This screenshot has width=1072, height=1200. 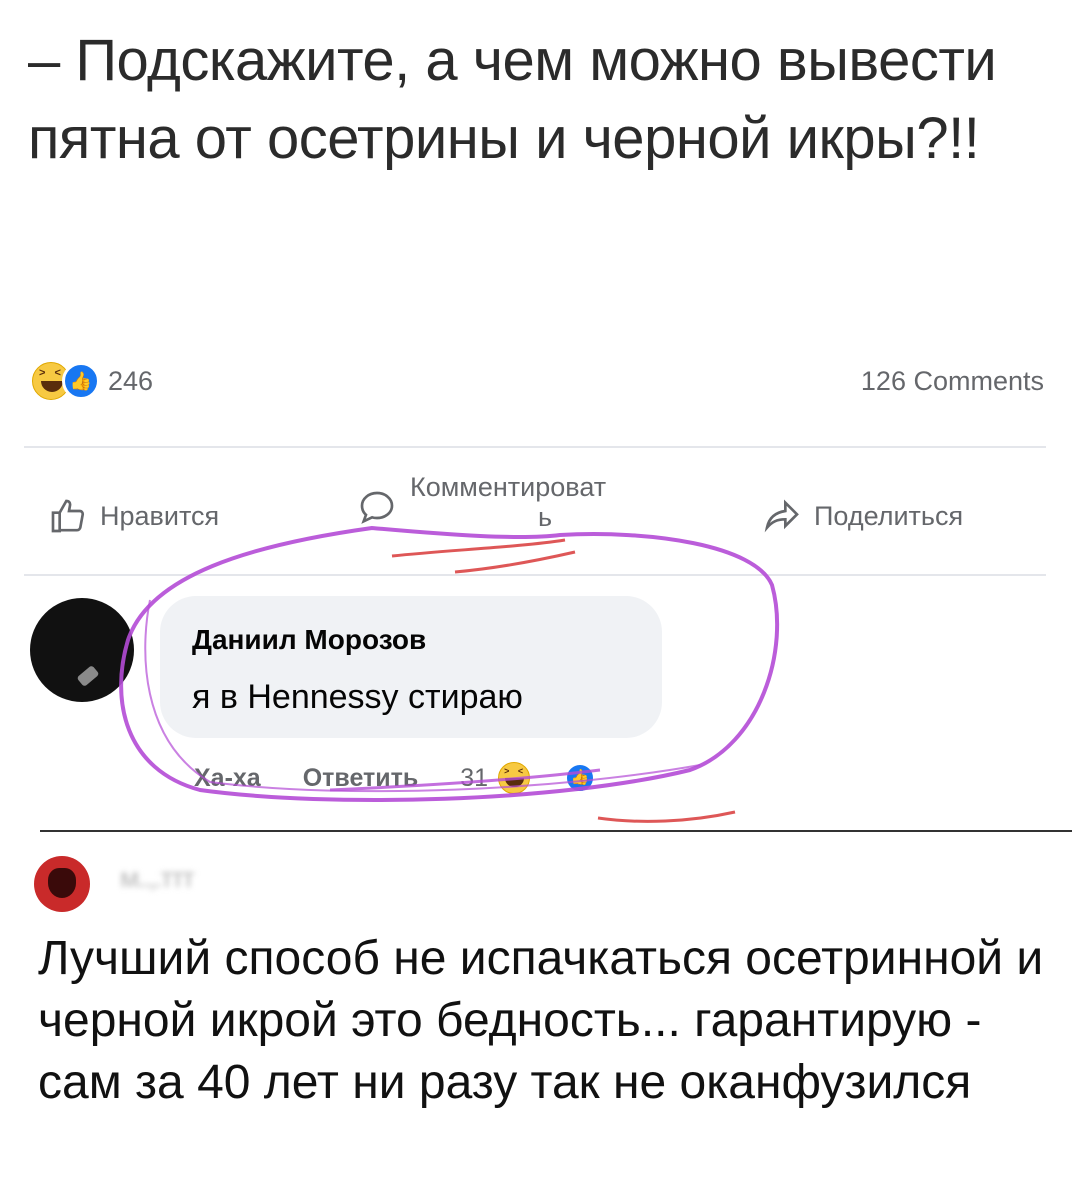 I want to click on comment-button: Комментироват ь, so click(x=481, y=502).